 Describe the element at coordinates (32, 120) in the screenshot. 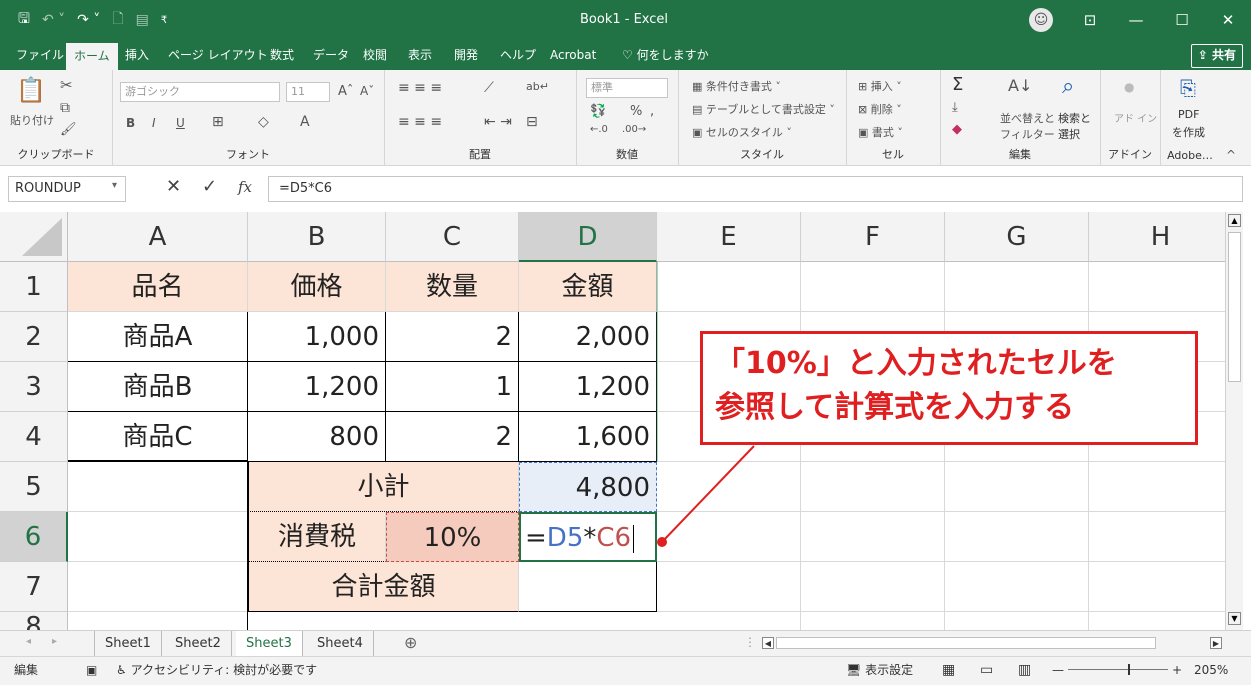

I see `paste-label: 貼り付け` at that location.